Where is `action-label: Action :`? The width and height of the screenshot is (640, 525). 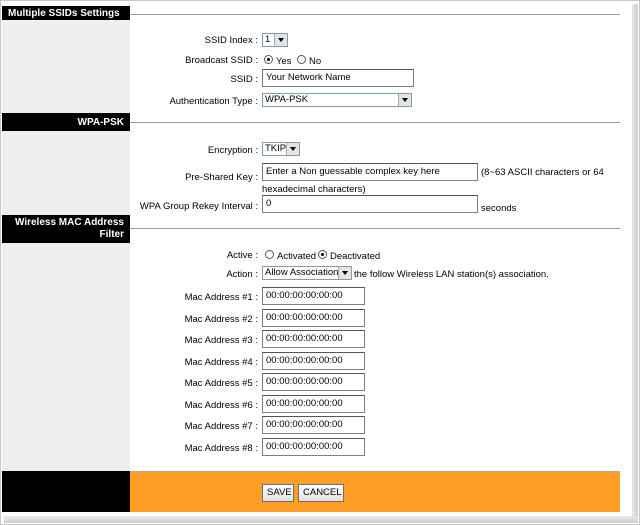
action-label: Action : is located at coordinates (242, 274).